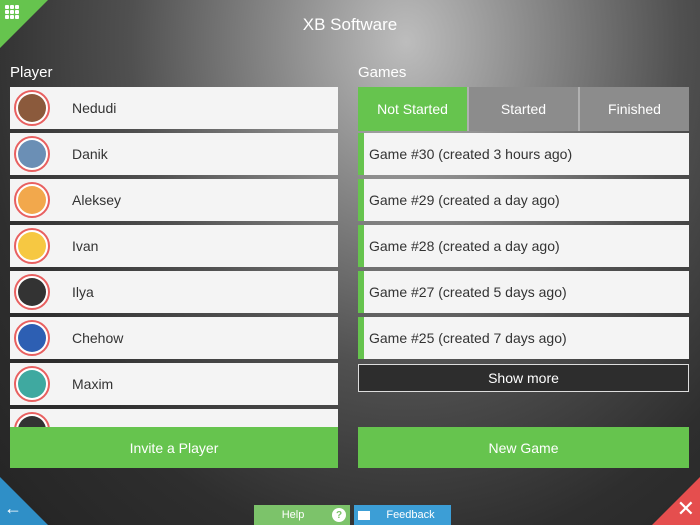 This screenshot has width=700, height=525. What do you see at coordinates (523, 292) in the screenshot?
I see `game-row: Game #27 (created 5 days ago)` at bounding box center [523, 292].